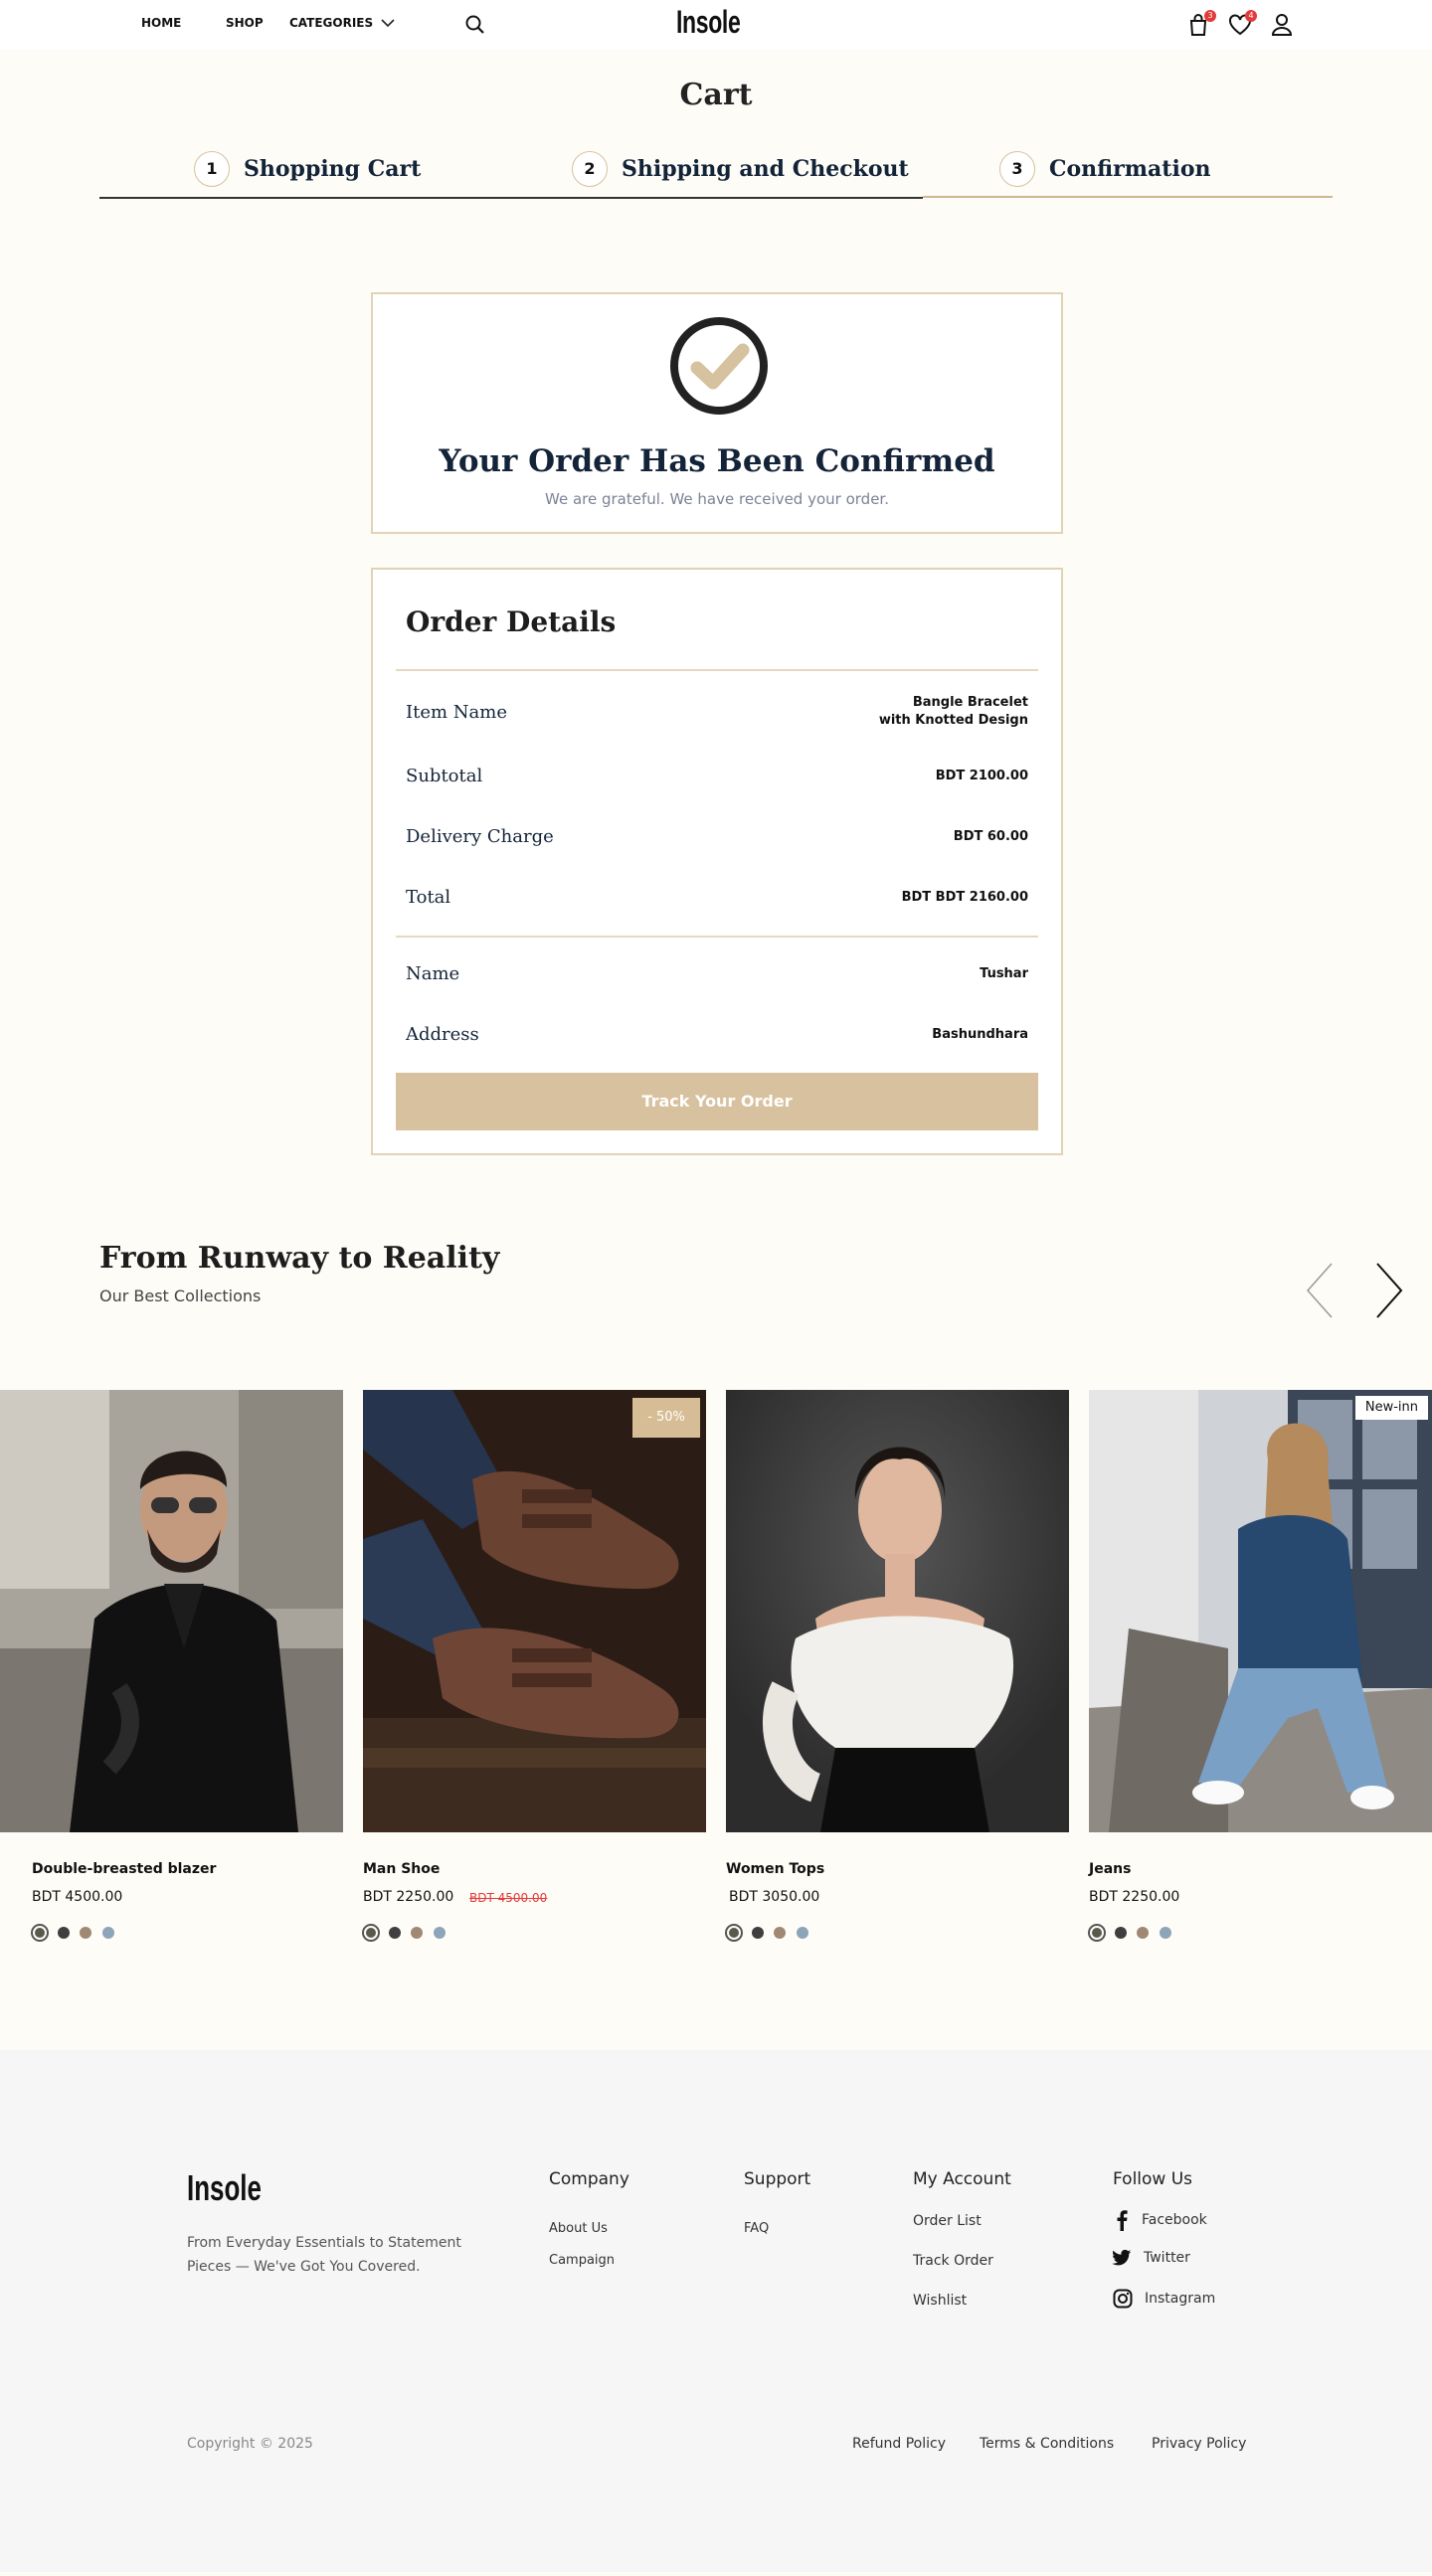 This screenshot has height=2576, width=1432. I want to click on collection-title: From Runway to Reality, so click(299, 1258).